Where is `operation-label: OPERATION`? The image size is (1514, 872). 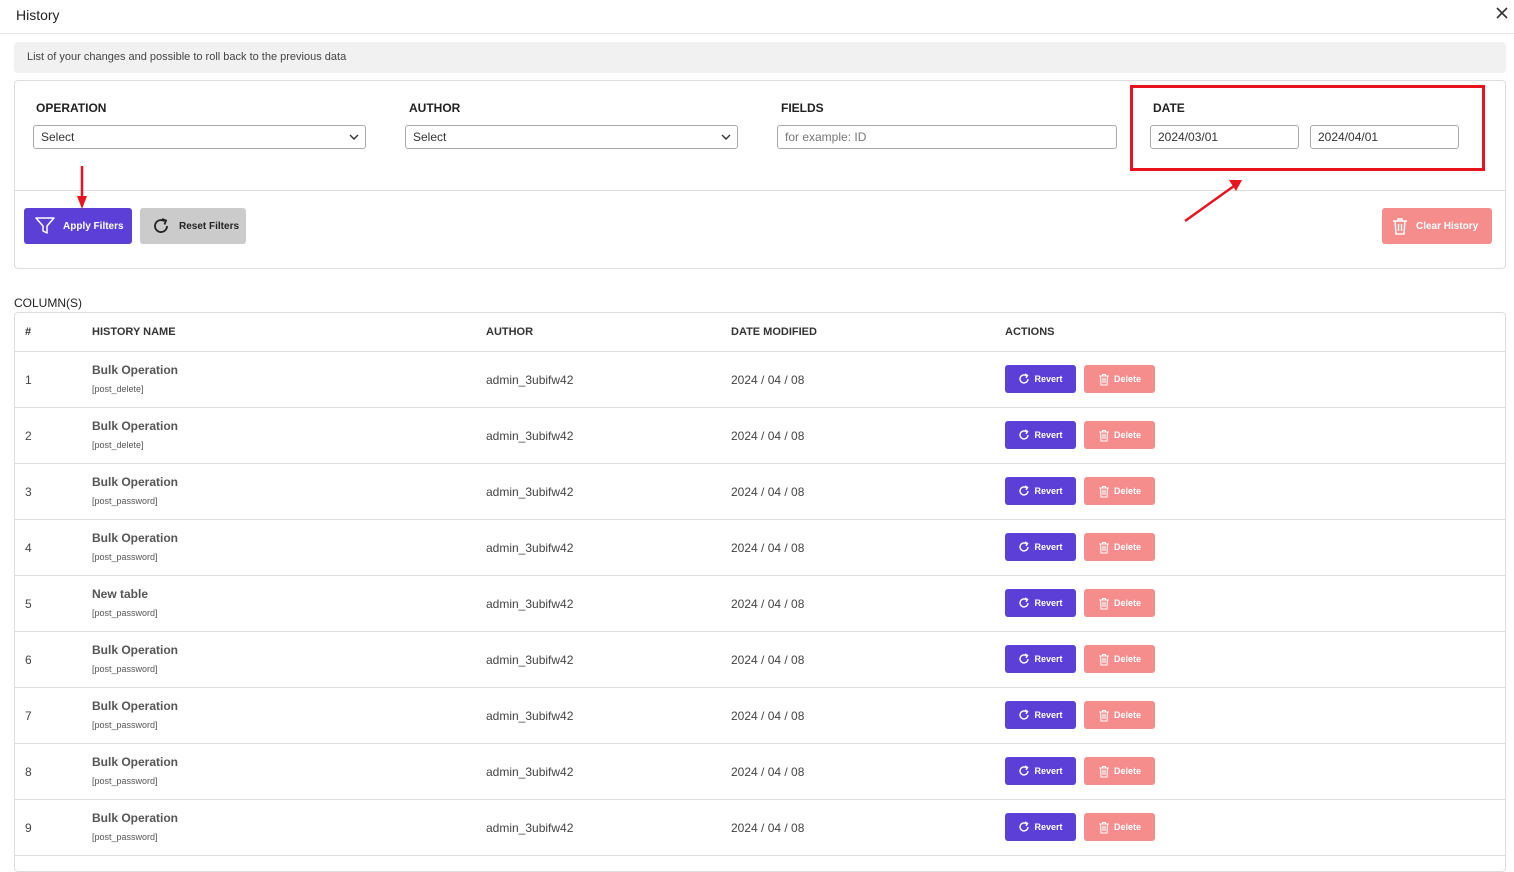
operation-label: OPERATION is located at coordinates (71, 108).